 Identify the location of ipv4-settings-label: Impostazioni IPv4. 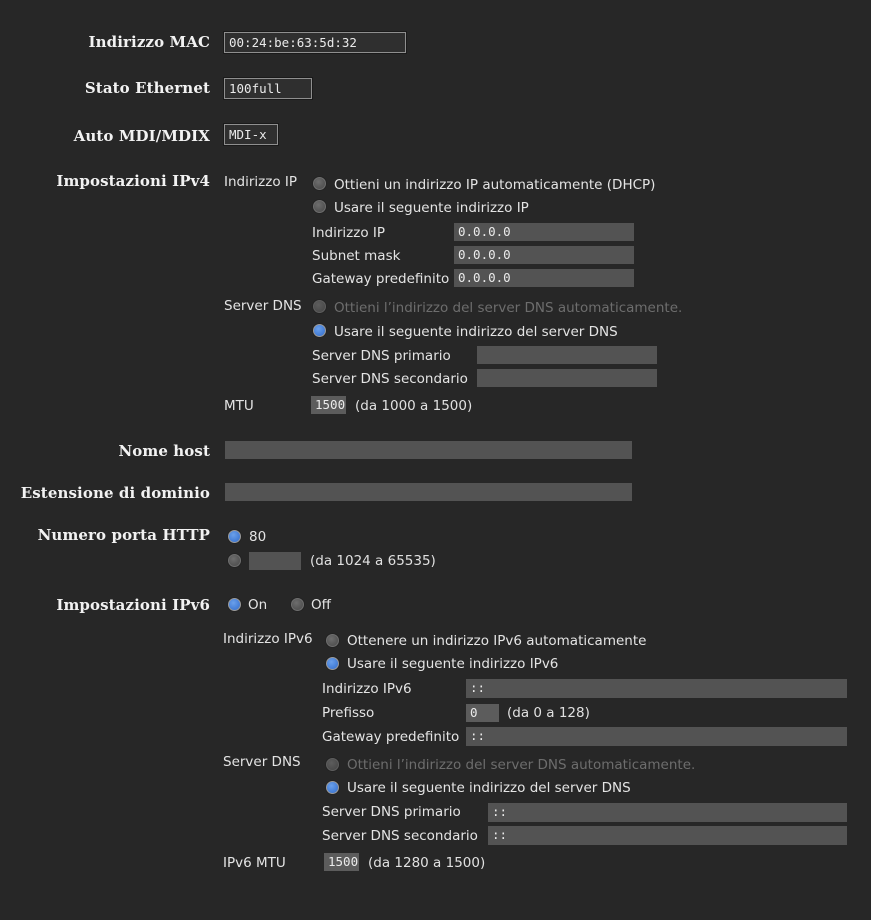
(133, 181).